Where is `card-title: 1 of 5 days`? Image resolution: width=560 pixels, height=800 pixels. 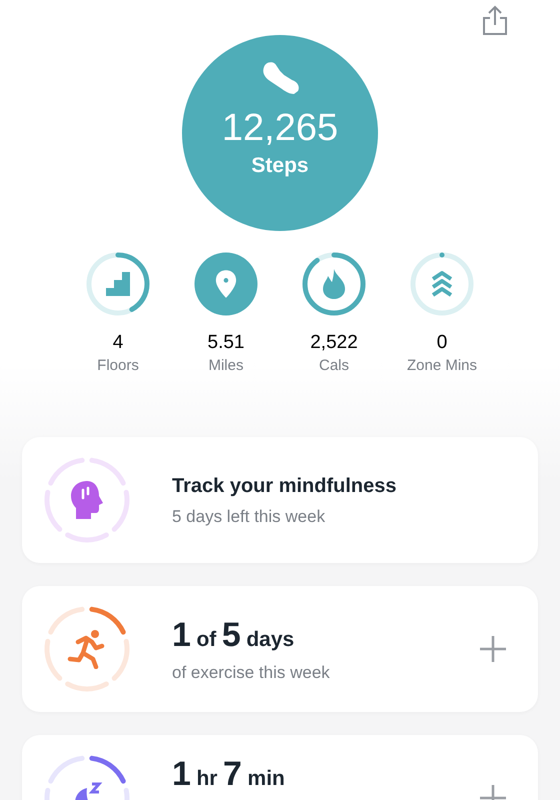
card-title: 1 of 5 days is located at coordinates (234, 635).